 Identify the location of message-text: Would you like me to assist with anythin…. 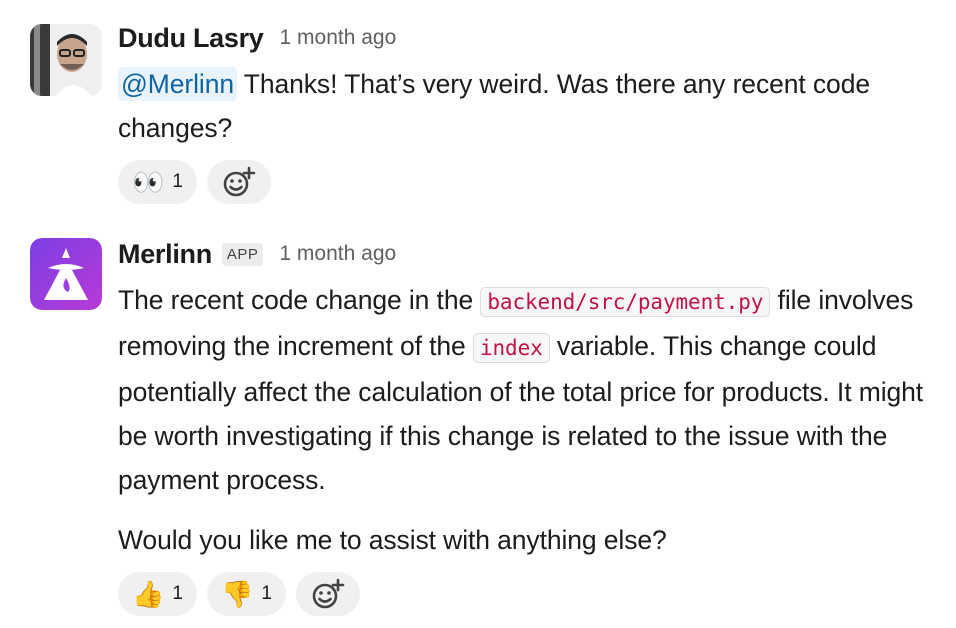
(392, 540).